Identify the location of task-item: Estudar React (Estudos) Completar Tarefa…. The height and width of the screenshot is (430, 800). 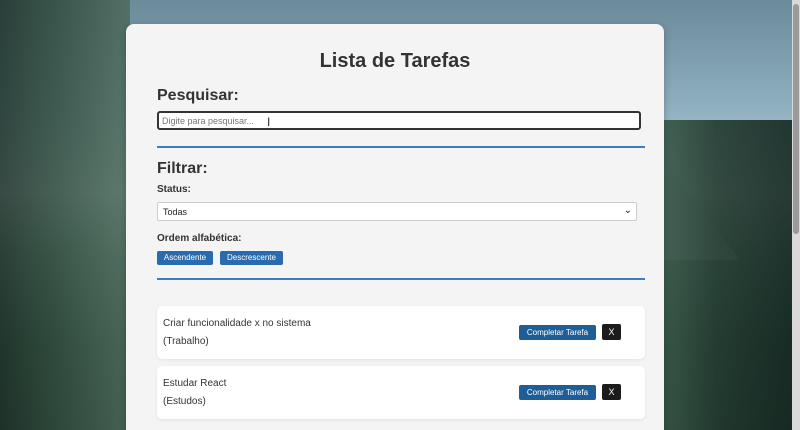
(401, 392).